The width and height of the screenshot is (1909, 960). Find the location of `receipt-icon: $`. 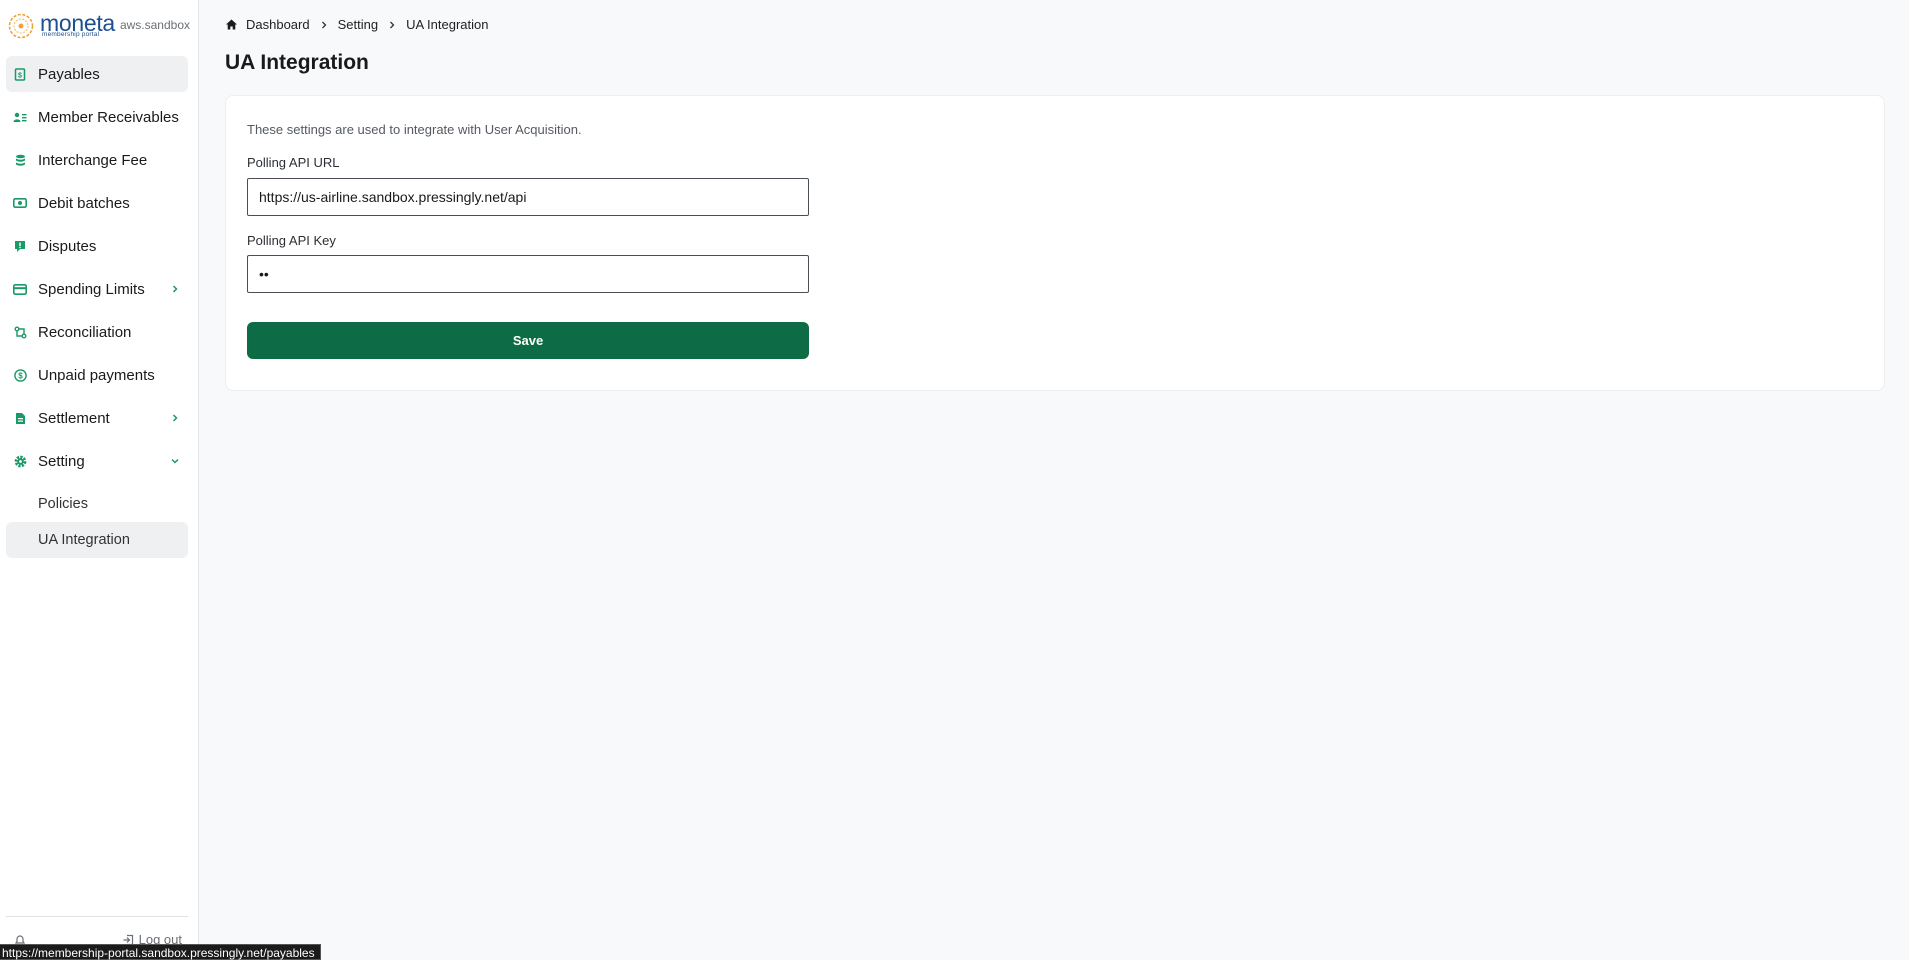

receipt-icon: $ is located at coordinates (20, 74).